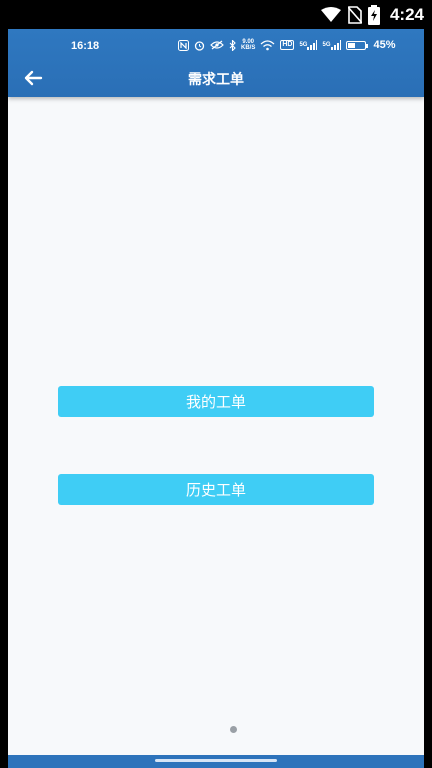  I want to click on nfc-icon, so click(183, 45).